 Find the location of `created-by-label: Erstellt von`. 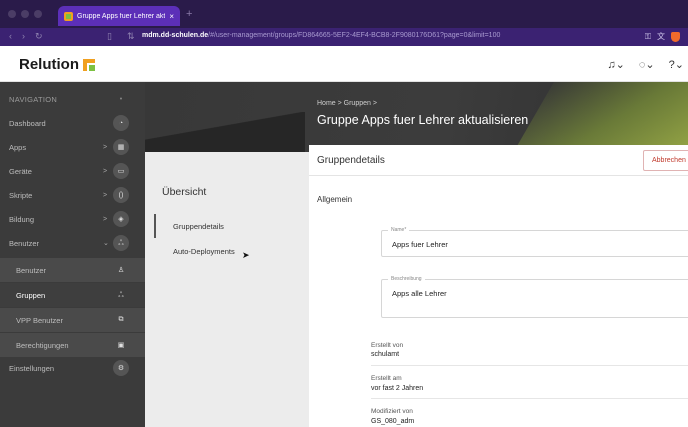

created-by-label: Erstellt von is located at coordinates (387, 345).